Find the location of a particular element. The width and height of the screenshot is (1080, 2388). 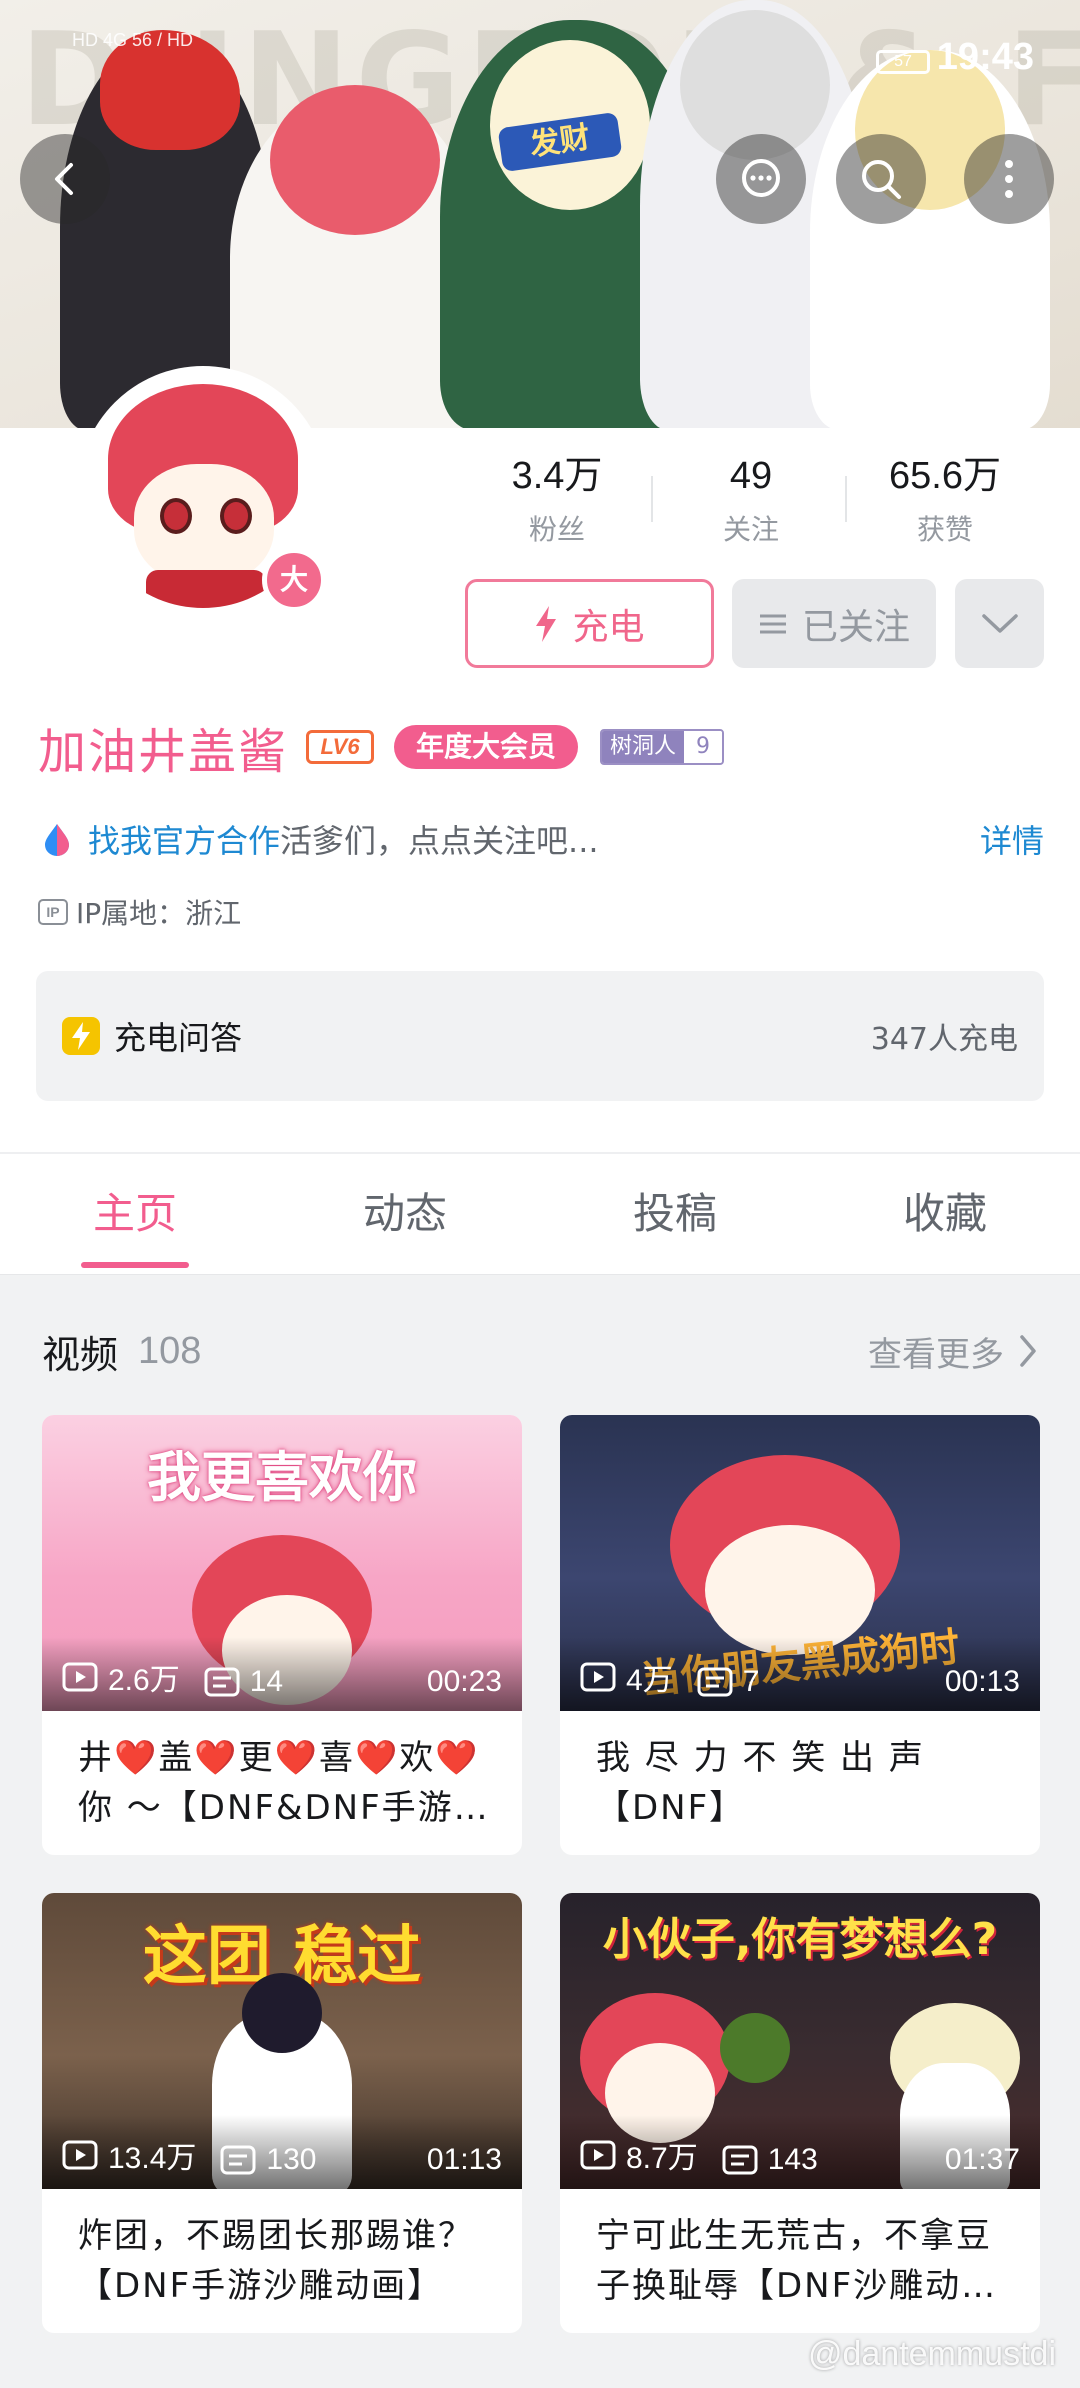

ip-icon: IP is located at coordinates (53, 912).